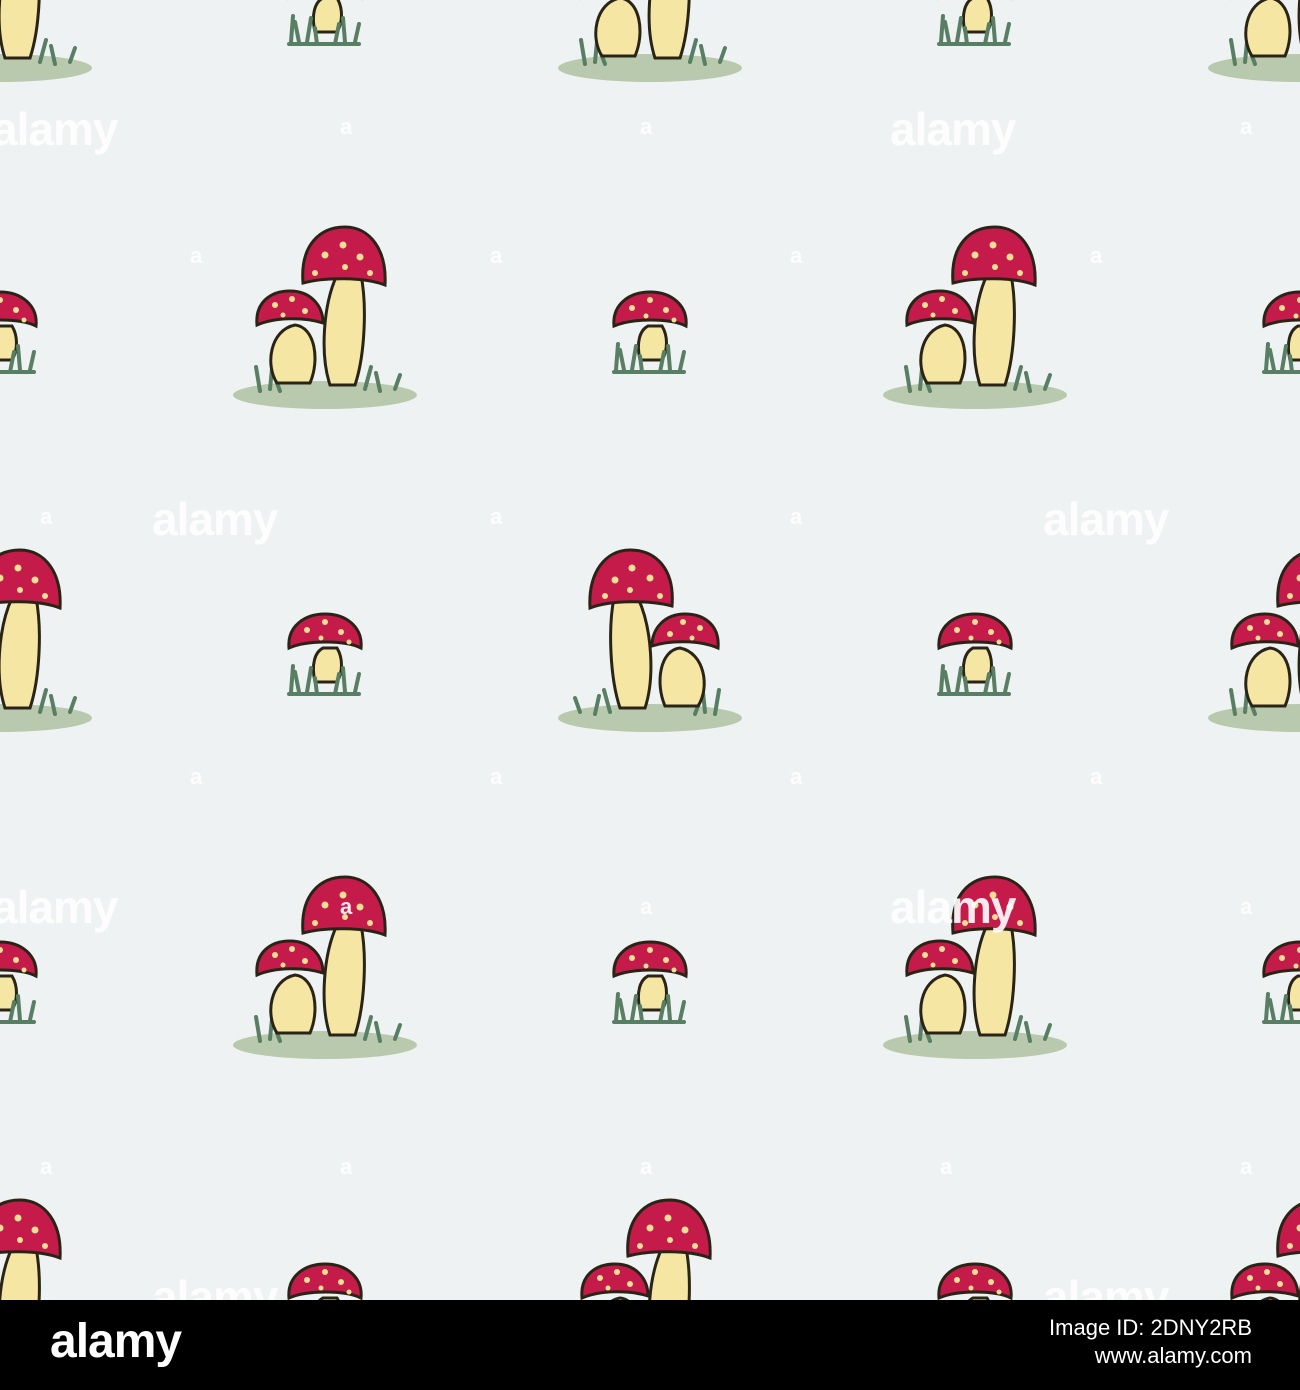 The image size is (1300, 1390). What do you see at coordinates (650, 1345) in the screenshot?
I see `footer-bar: alamy Image ID: 2DNY2RB www.alamy.com` at bounding box center [650, 1345].